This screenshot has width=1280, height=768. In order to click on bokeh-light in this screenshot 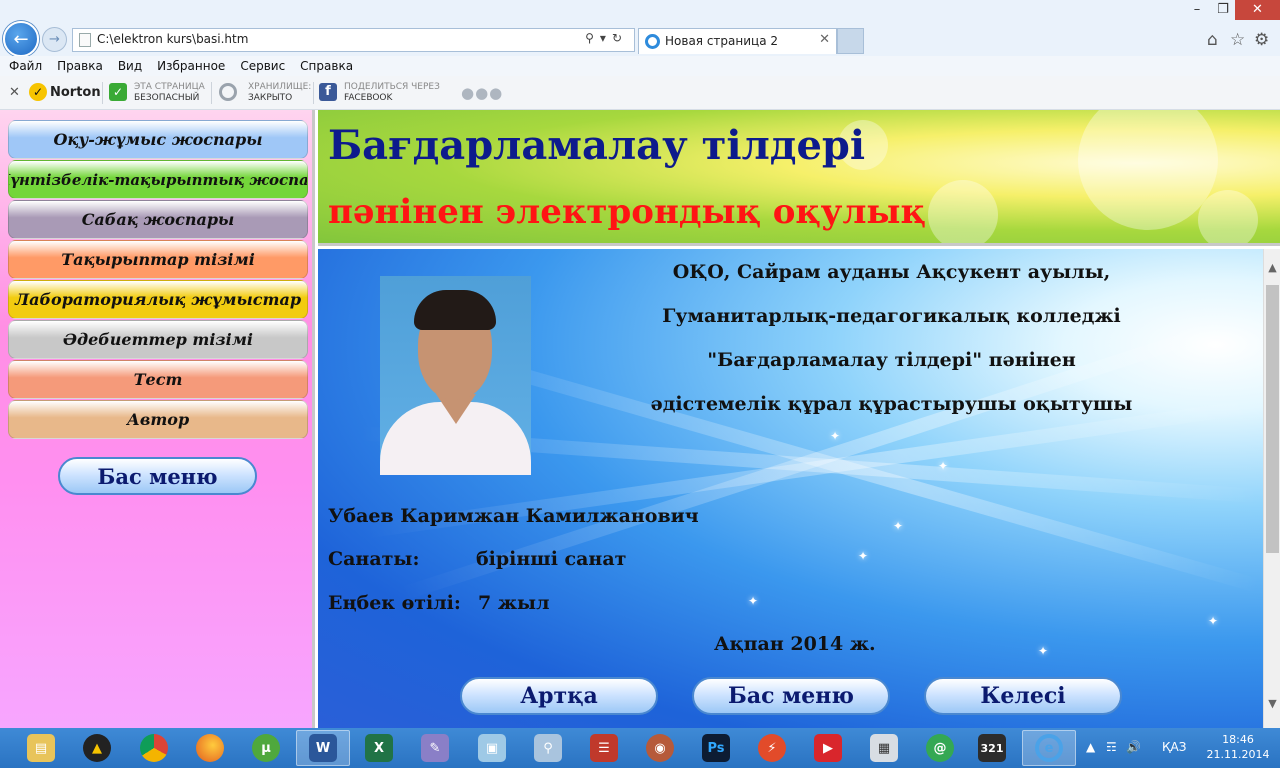, I will do `click(1148, 170)`.